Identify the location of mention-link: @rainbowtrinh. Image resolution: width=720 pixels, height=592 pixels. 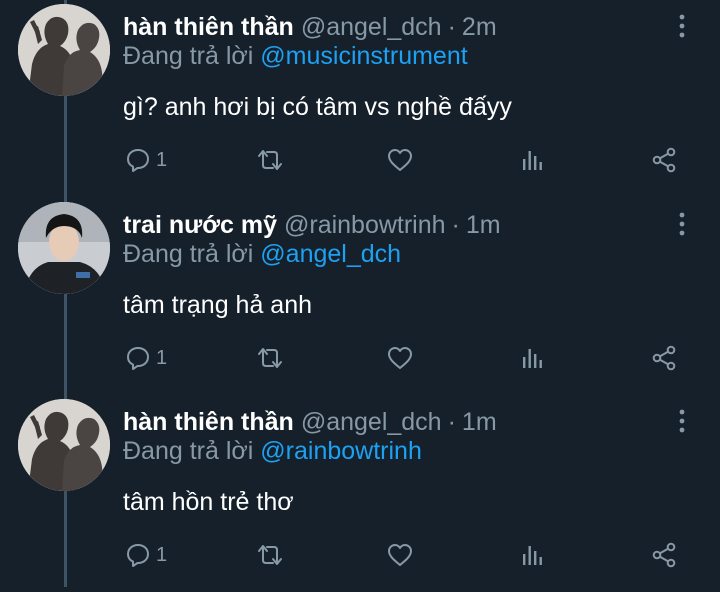
(341, 451).